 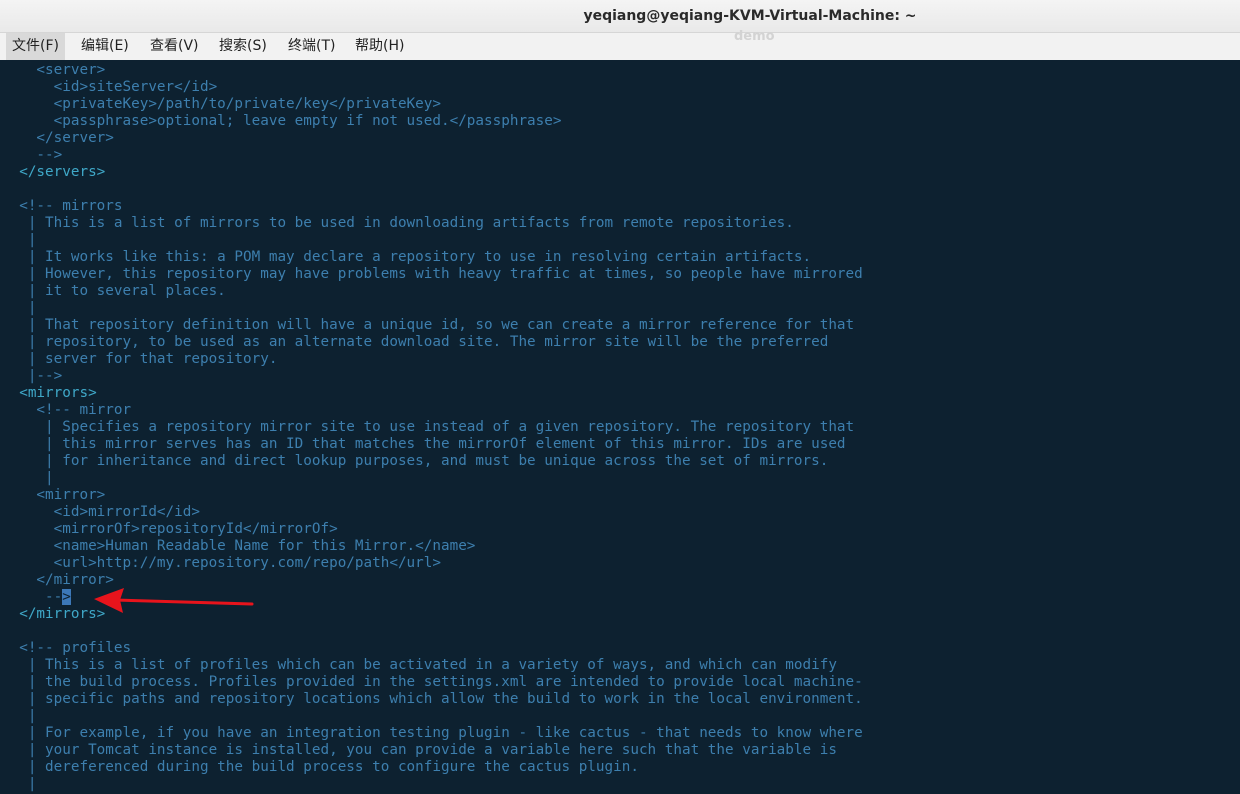 What do you see at coordinates (432, 495) in the screenshot?
I see `terminal-line: <mirror>` at bounding box center [432, 495].